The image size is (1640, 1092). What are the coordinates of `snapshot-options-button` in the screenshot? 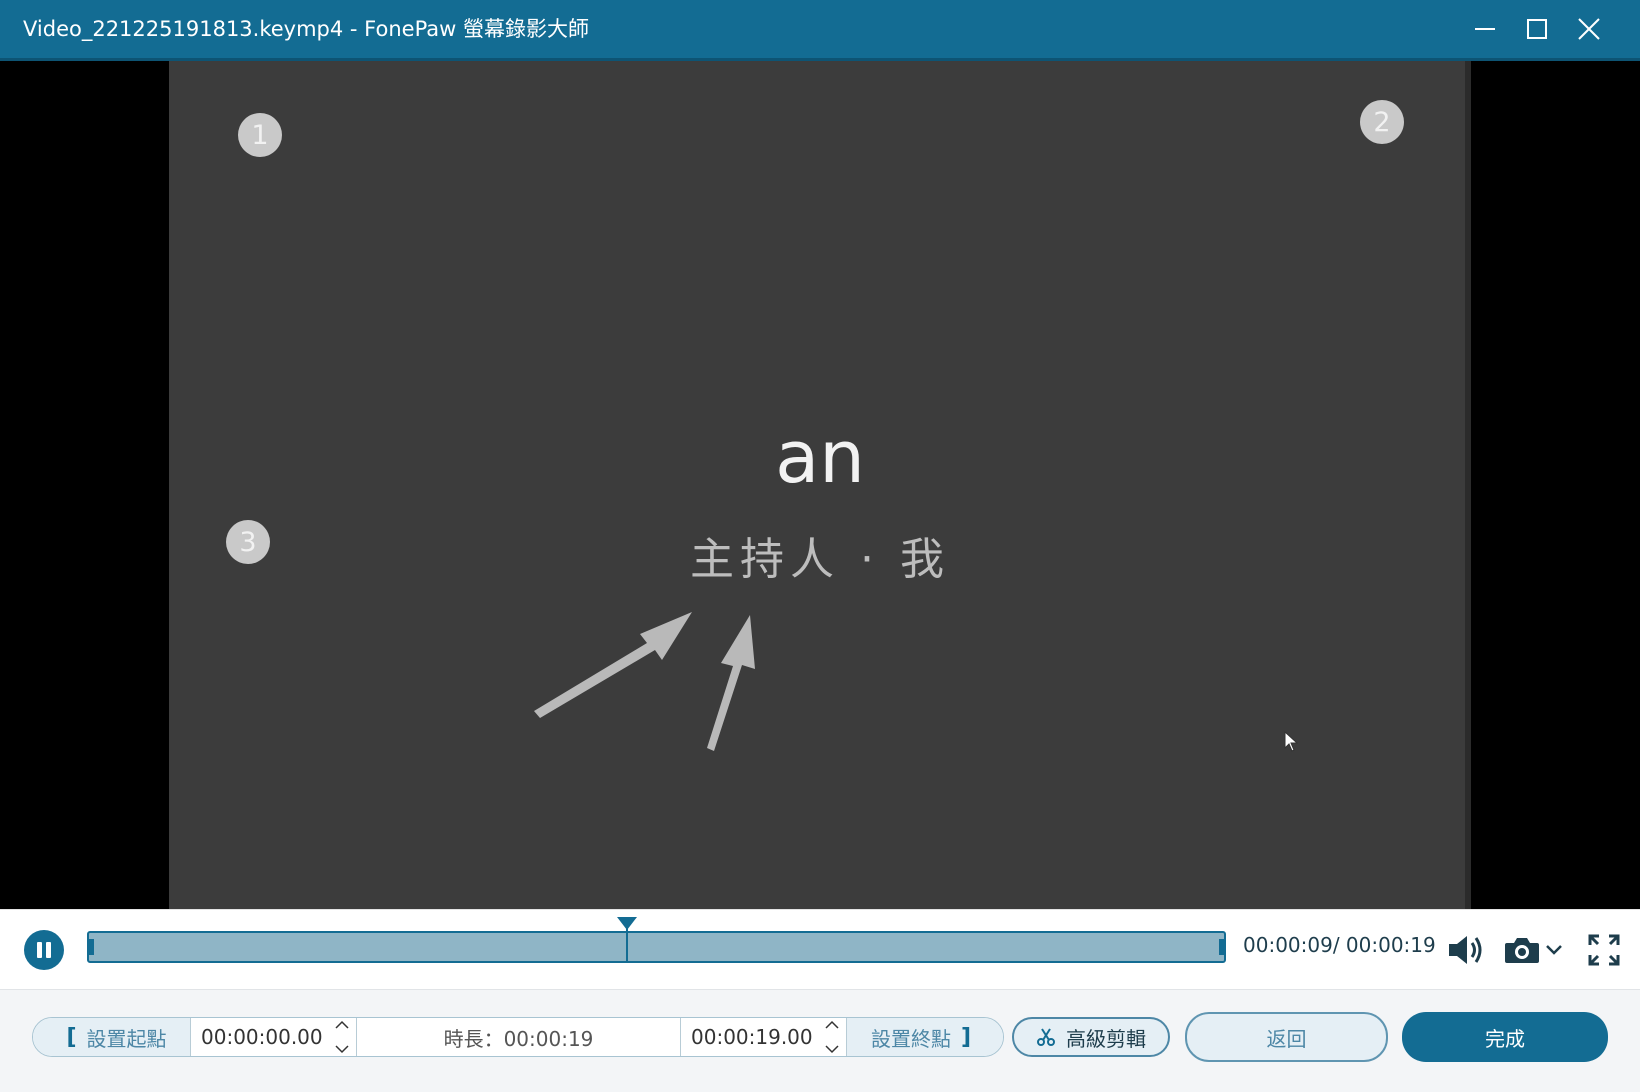 It's located at (1554, 950).